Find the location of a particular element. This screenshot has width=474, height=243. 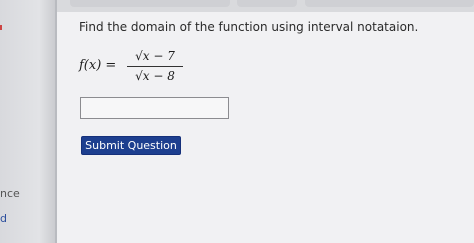

fraction: √x − 7 √x − 8 is located at coordinates (155, 67).